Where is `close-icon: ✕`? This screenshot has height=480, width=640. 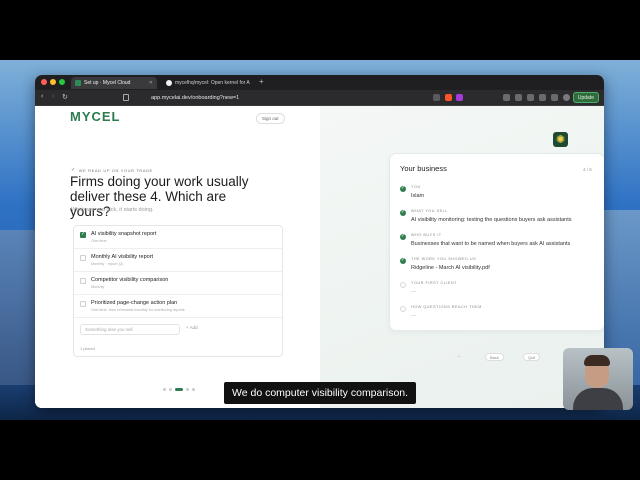 close-icon: ✕ is located at coordinates (151, 83).